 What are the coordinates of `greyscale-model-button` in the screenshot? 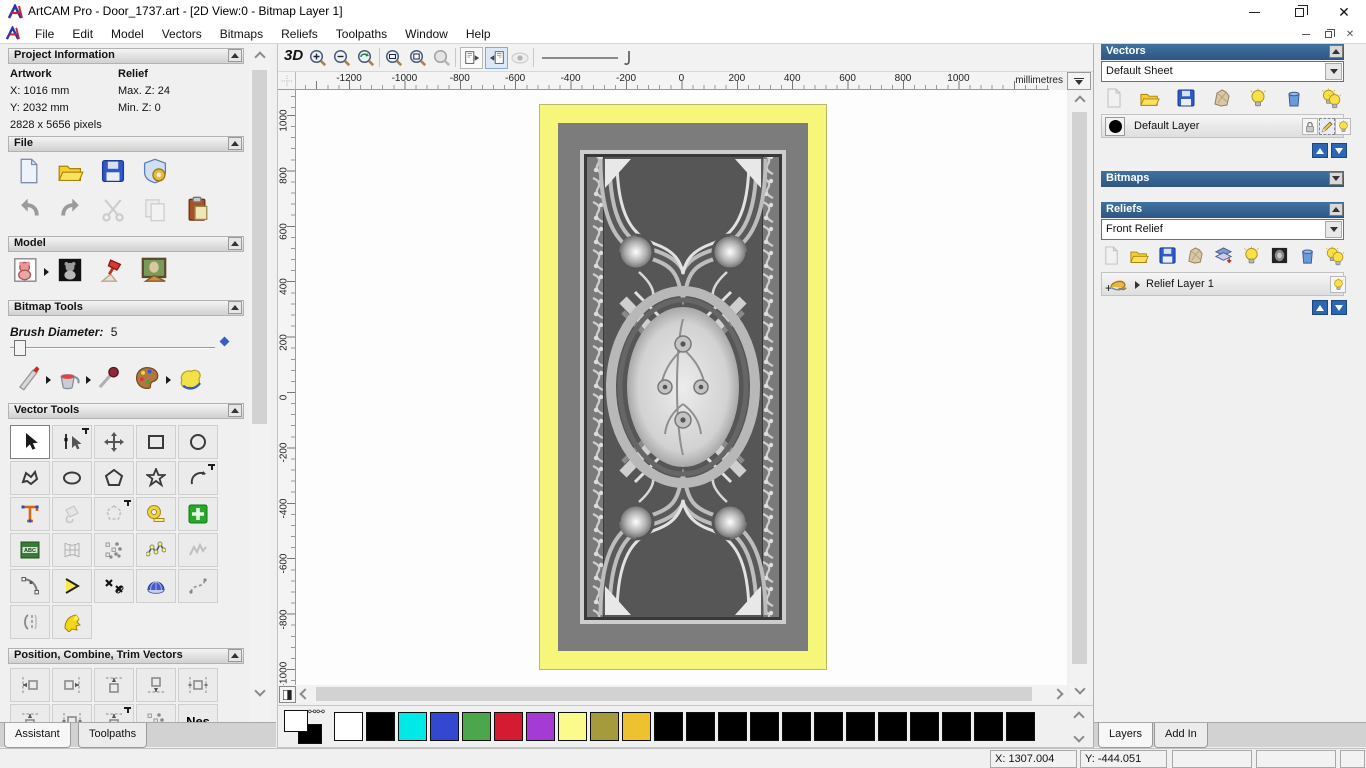 It's located at (70, 270).